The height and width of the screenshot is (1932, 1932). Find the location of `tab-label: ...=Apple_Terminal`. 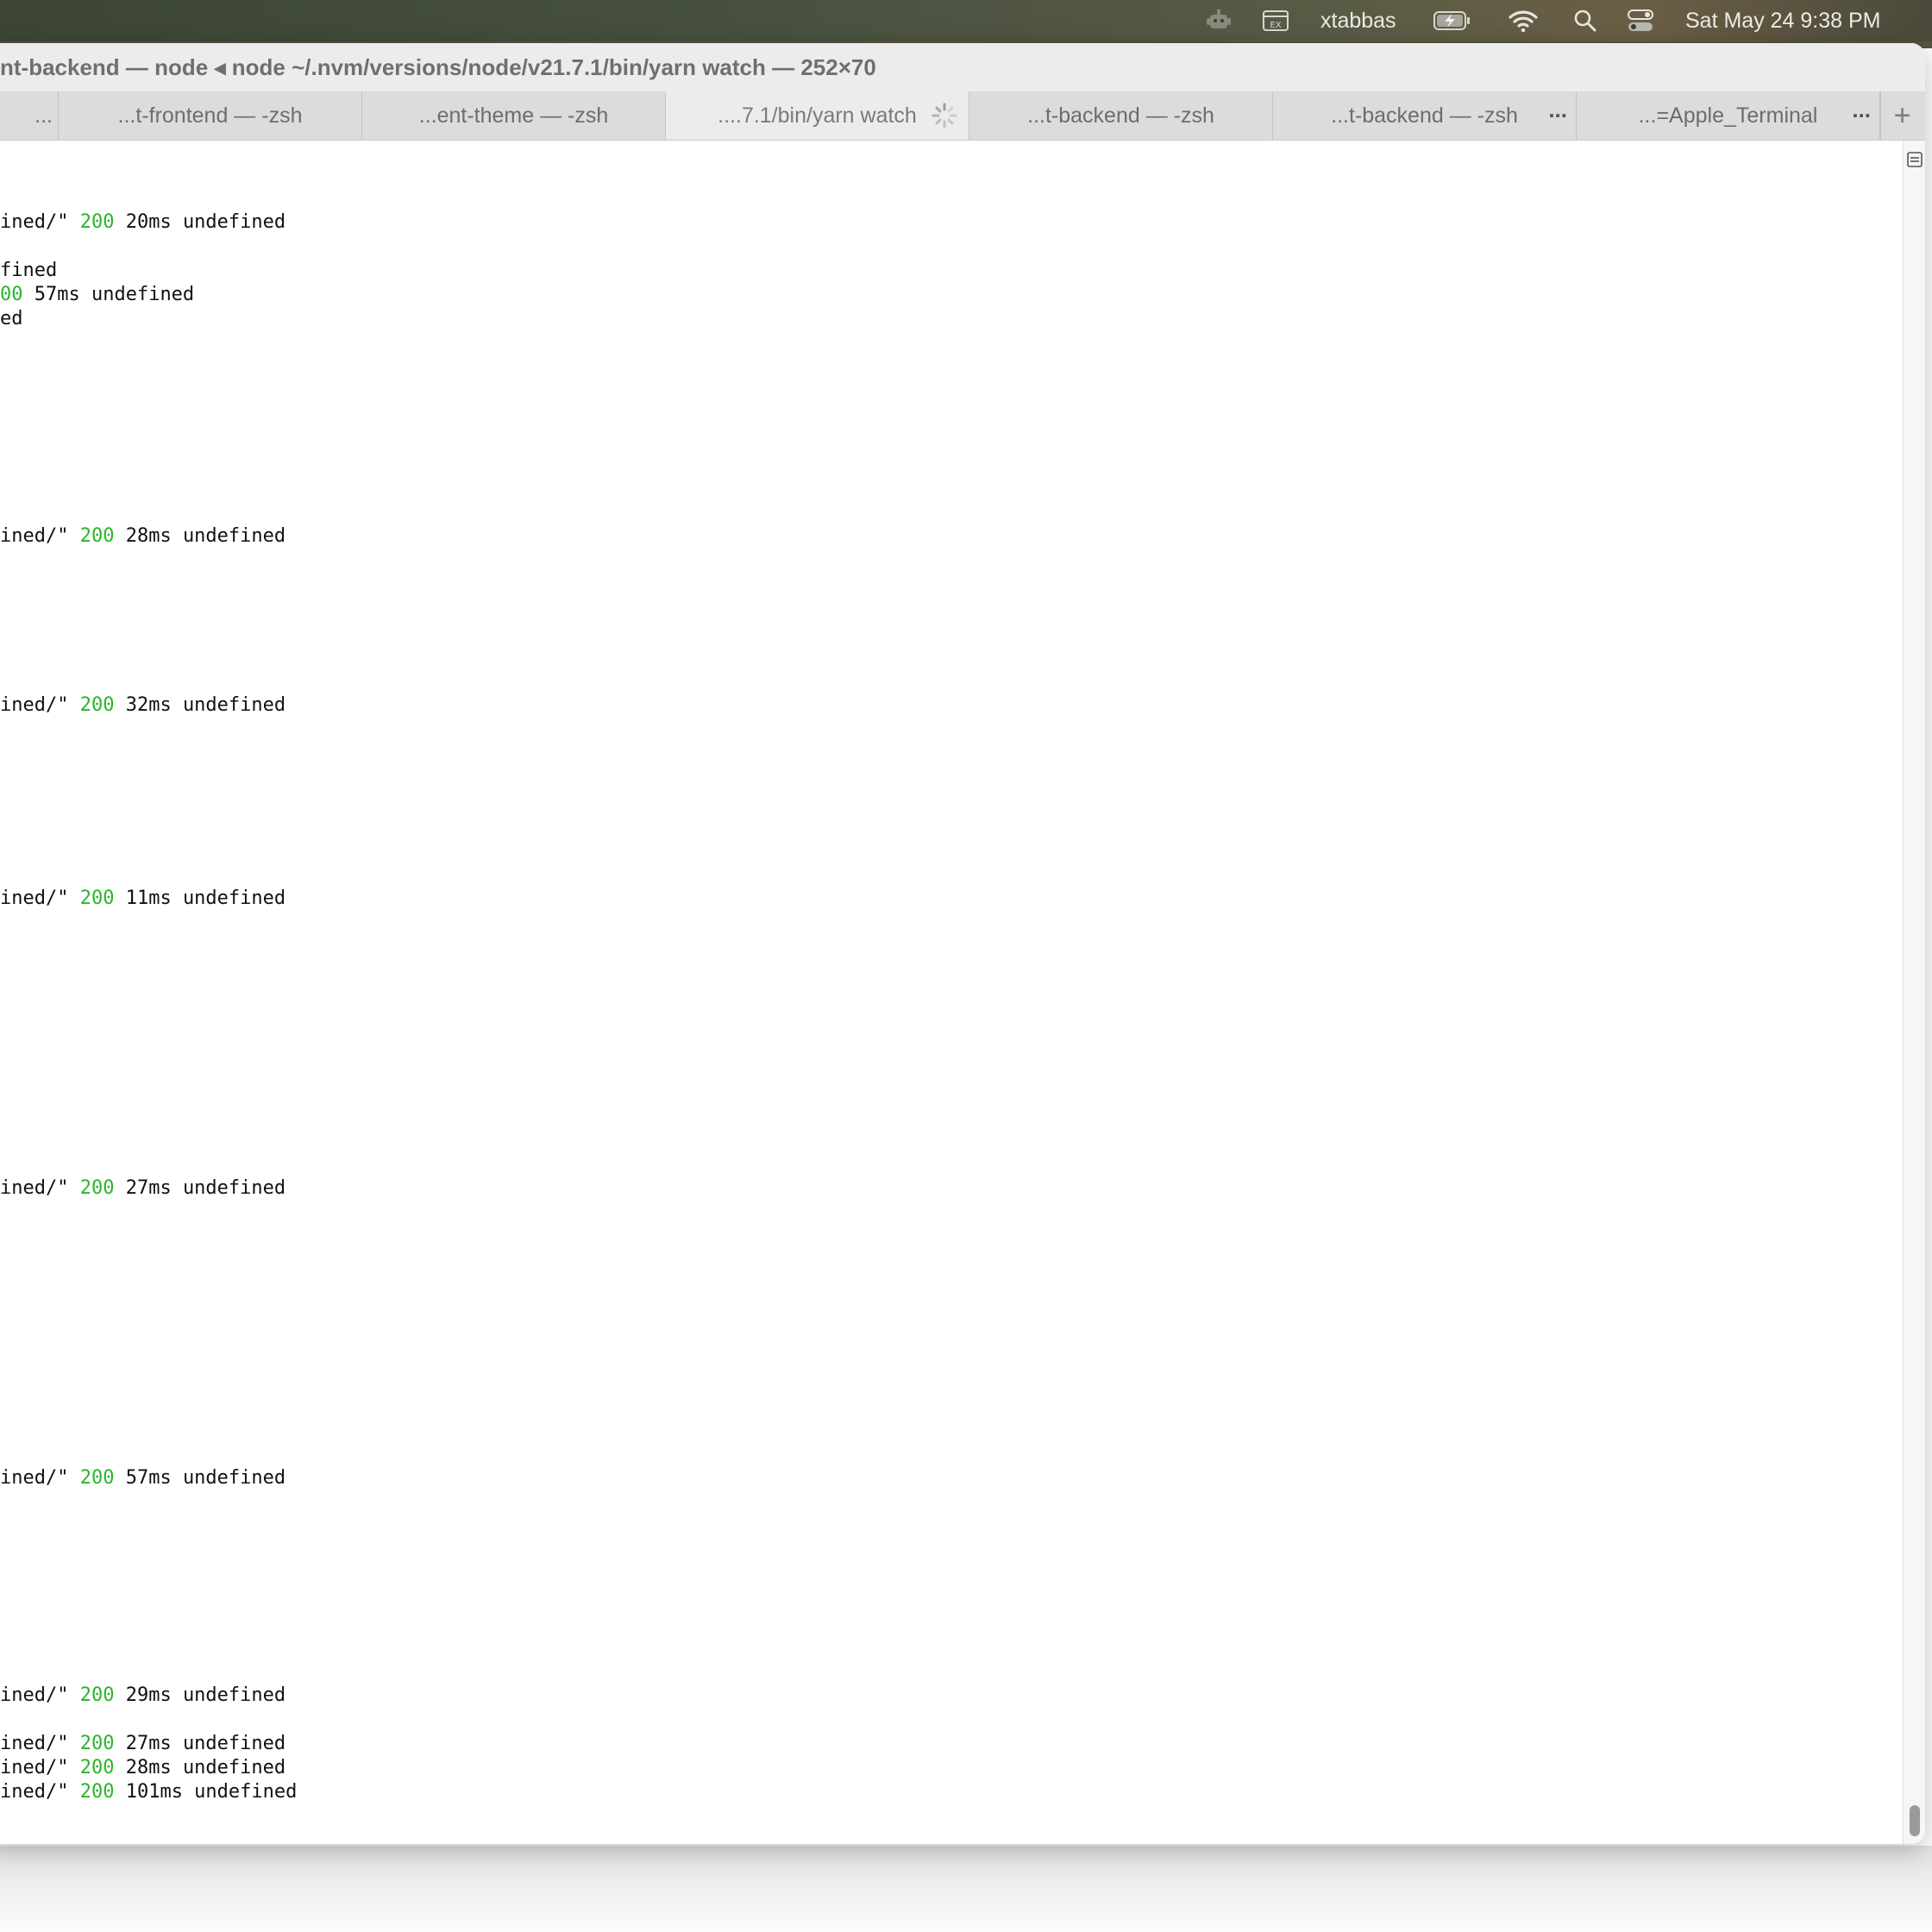

tab-label: ...=Apple_Terminal is located at coordinates (1728, 116).